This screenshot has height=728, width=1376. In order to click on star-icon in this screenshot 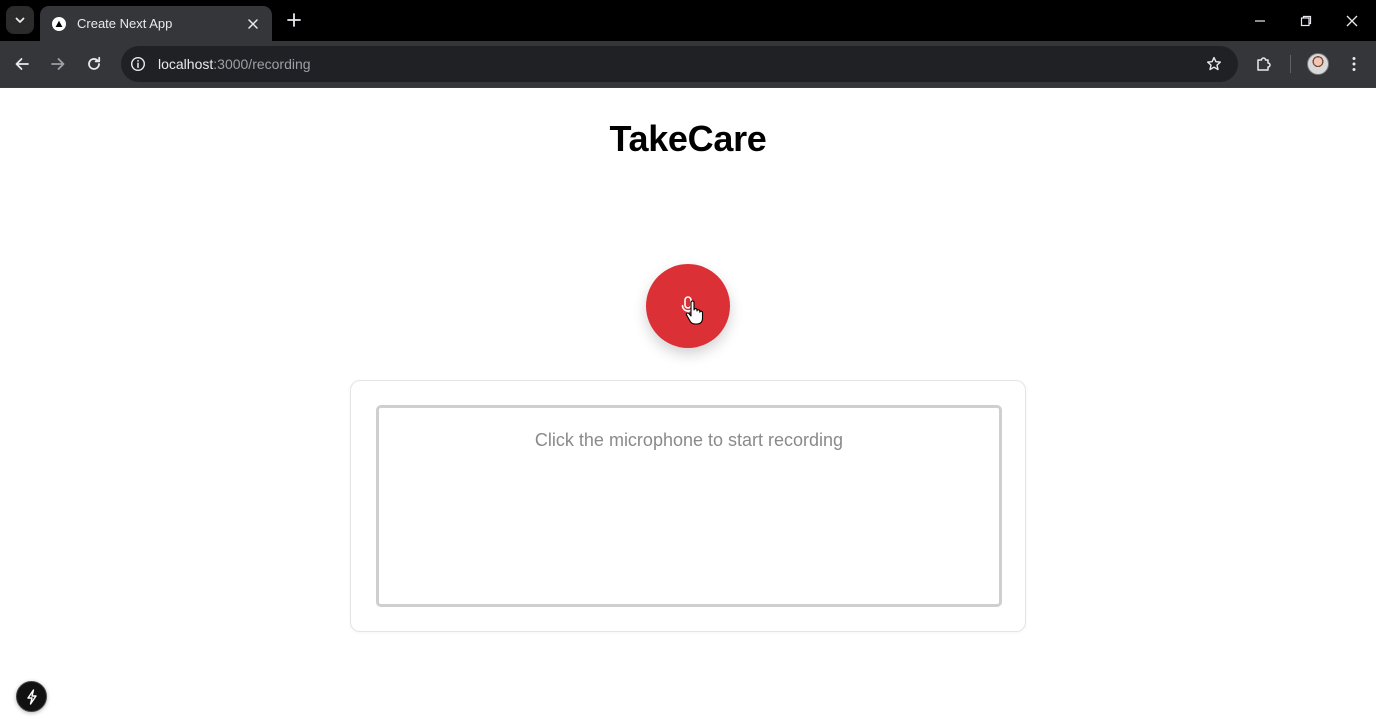, I will do `click(1214, 63)`.